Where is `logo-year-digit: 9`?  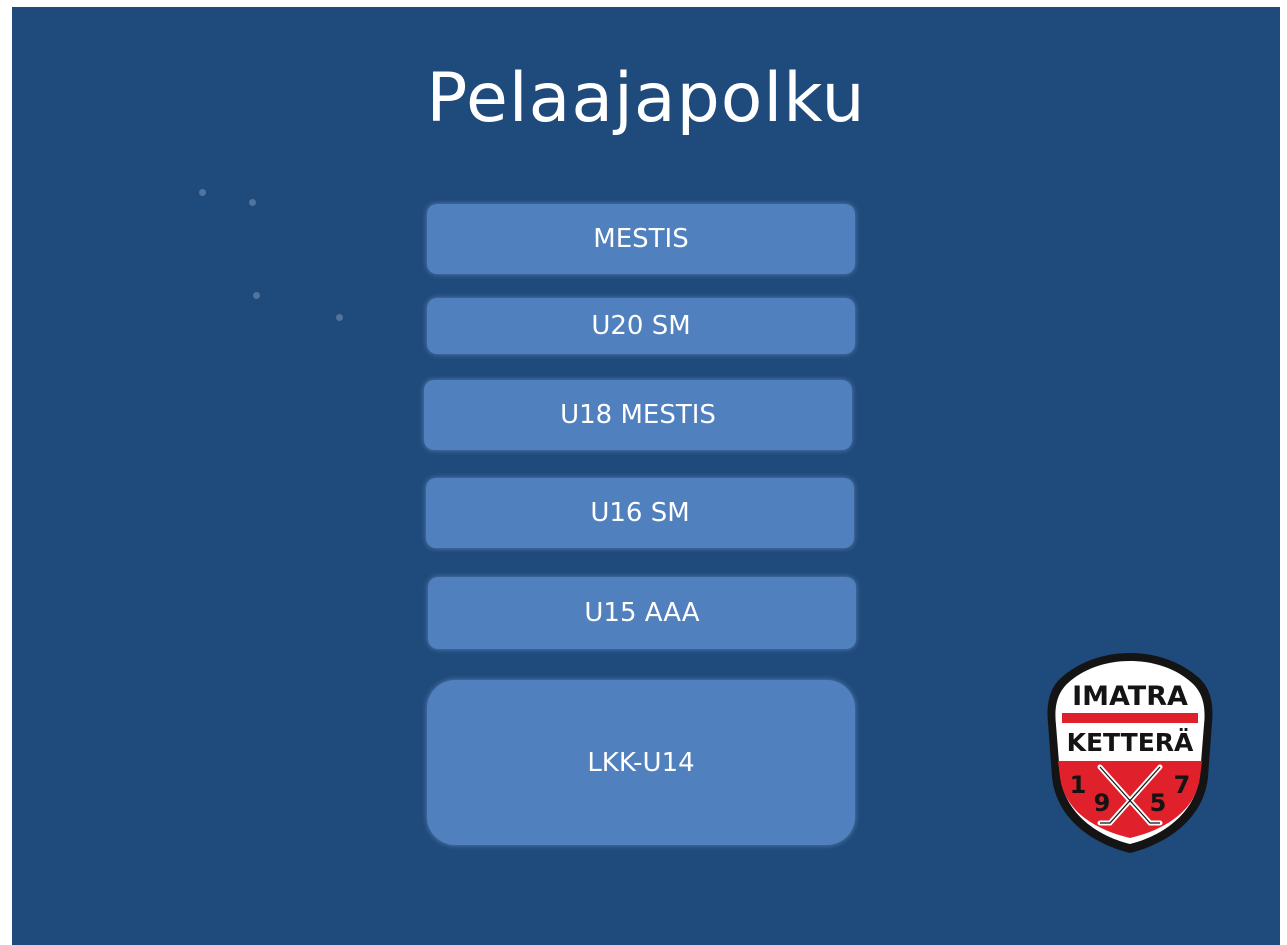 logo-year-digit: 9 is located at coordinates (1102, 803).